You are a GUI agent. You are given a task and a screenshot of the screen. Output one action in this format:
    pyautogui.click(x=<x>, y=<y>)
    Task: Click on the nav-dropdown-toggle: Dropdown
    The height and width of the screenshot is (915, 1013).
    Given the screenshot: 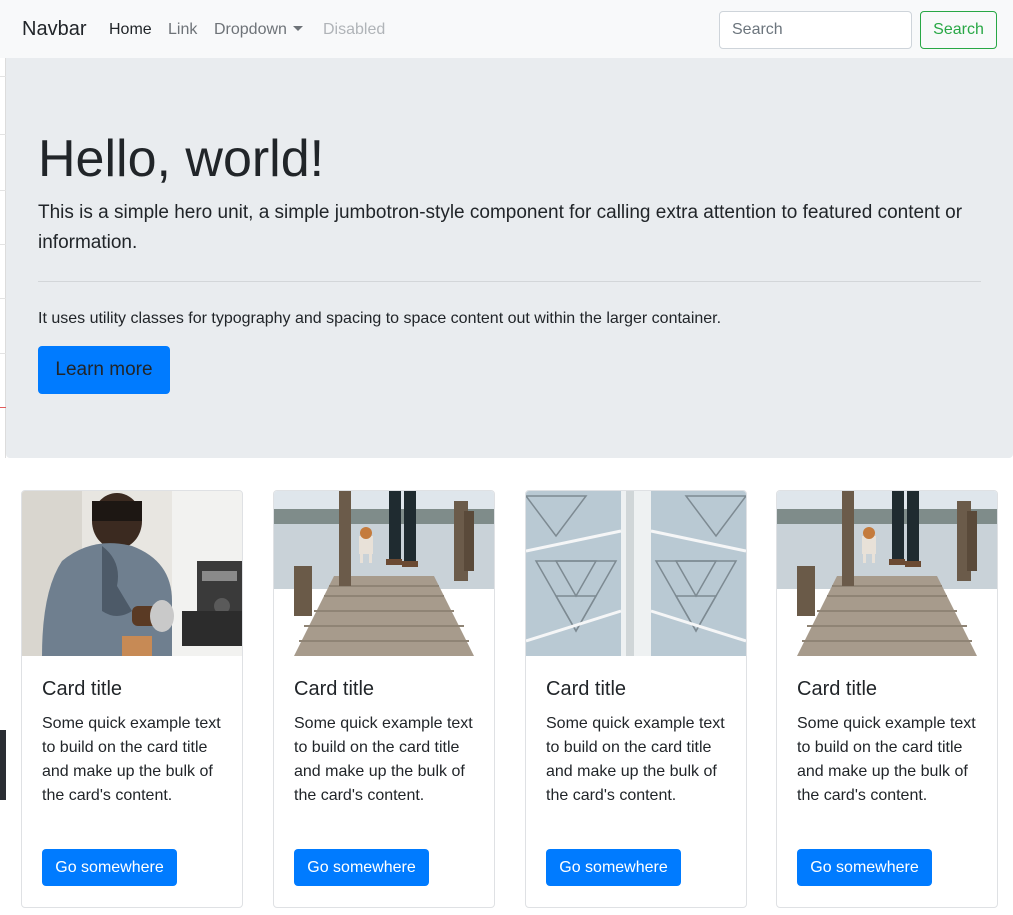 What is the action you would take?
    pyautogui.click(x=258, y=30)
    